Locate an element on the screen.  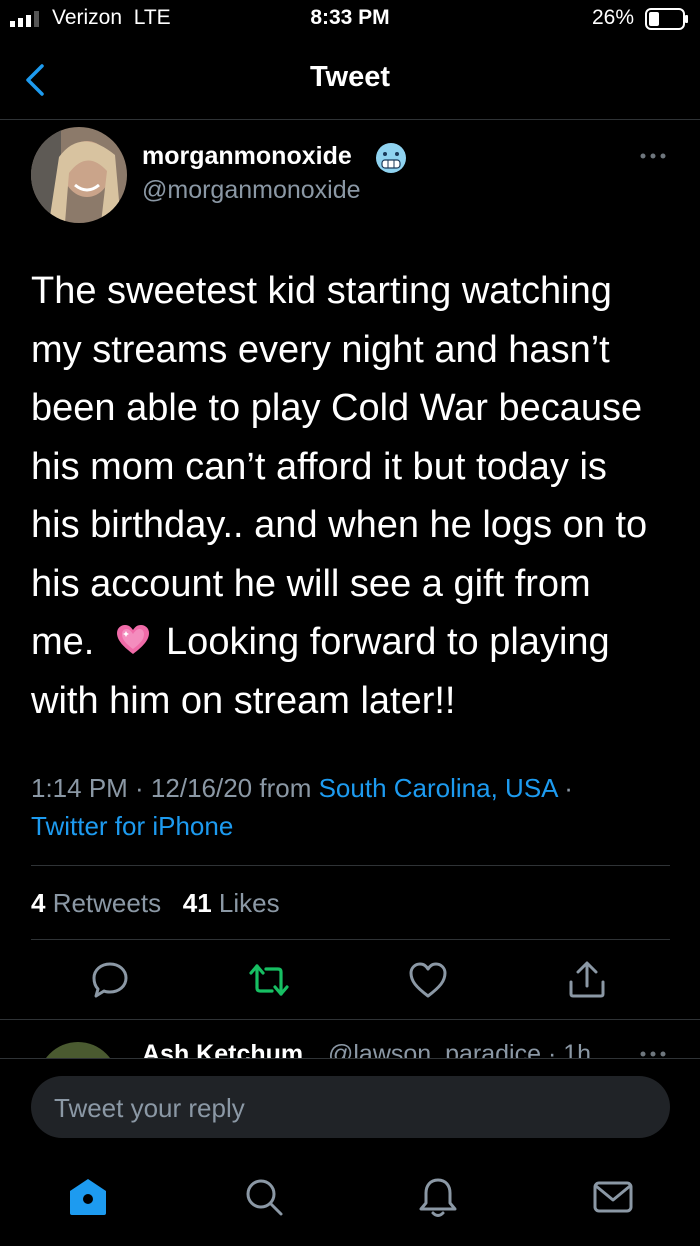
reply-more-icon is located at coordinates (653, 1053).